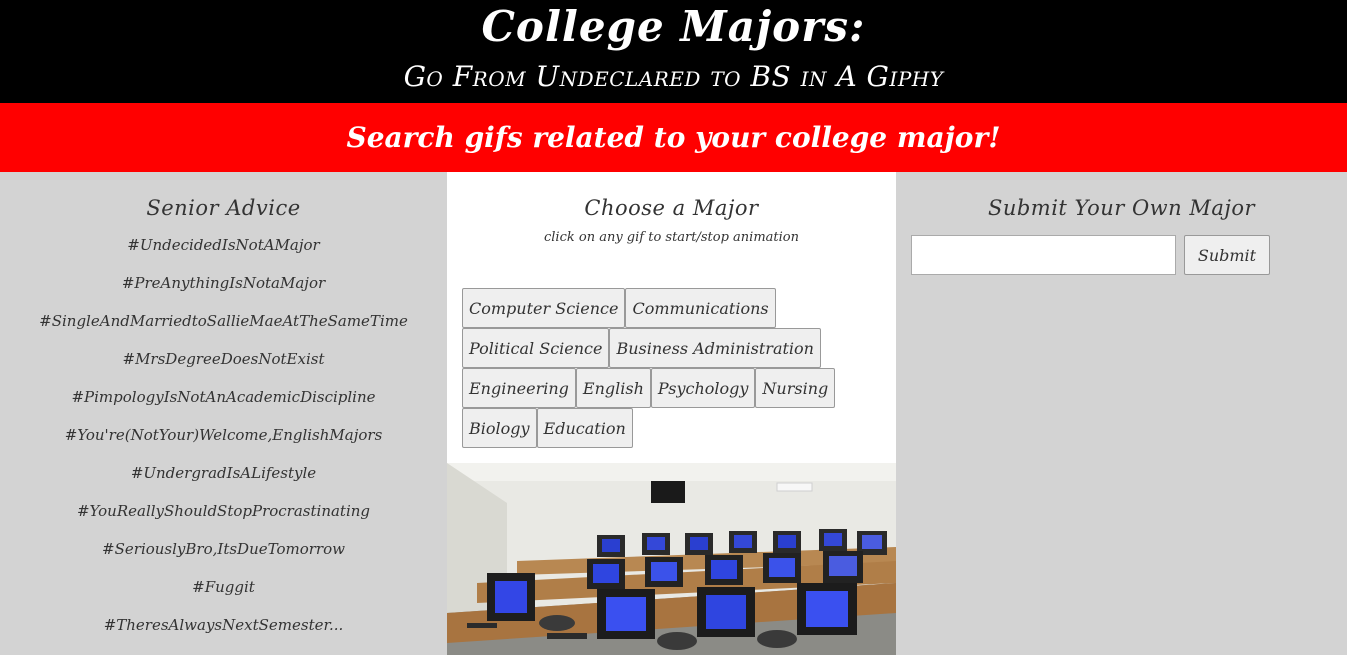  What do you see at coordinates (223, 245) in the screenshot?
I see `advice-item: #UndecidedIsNotAMajor` at bounding box center [223, 245].